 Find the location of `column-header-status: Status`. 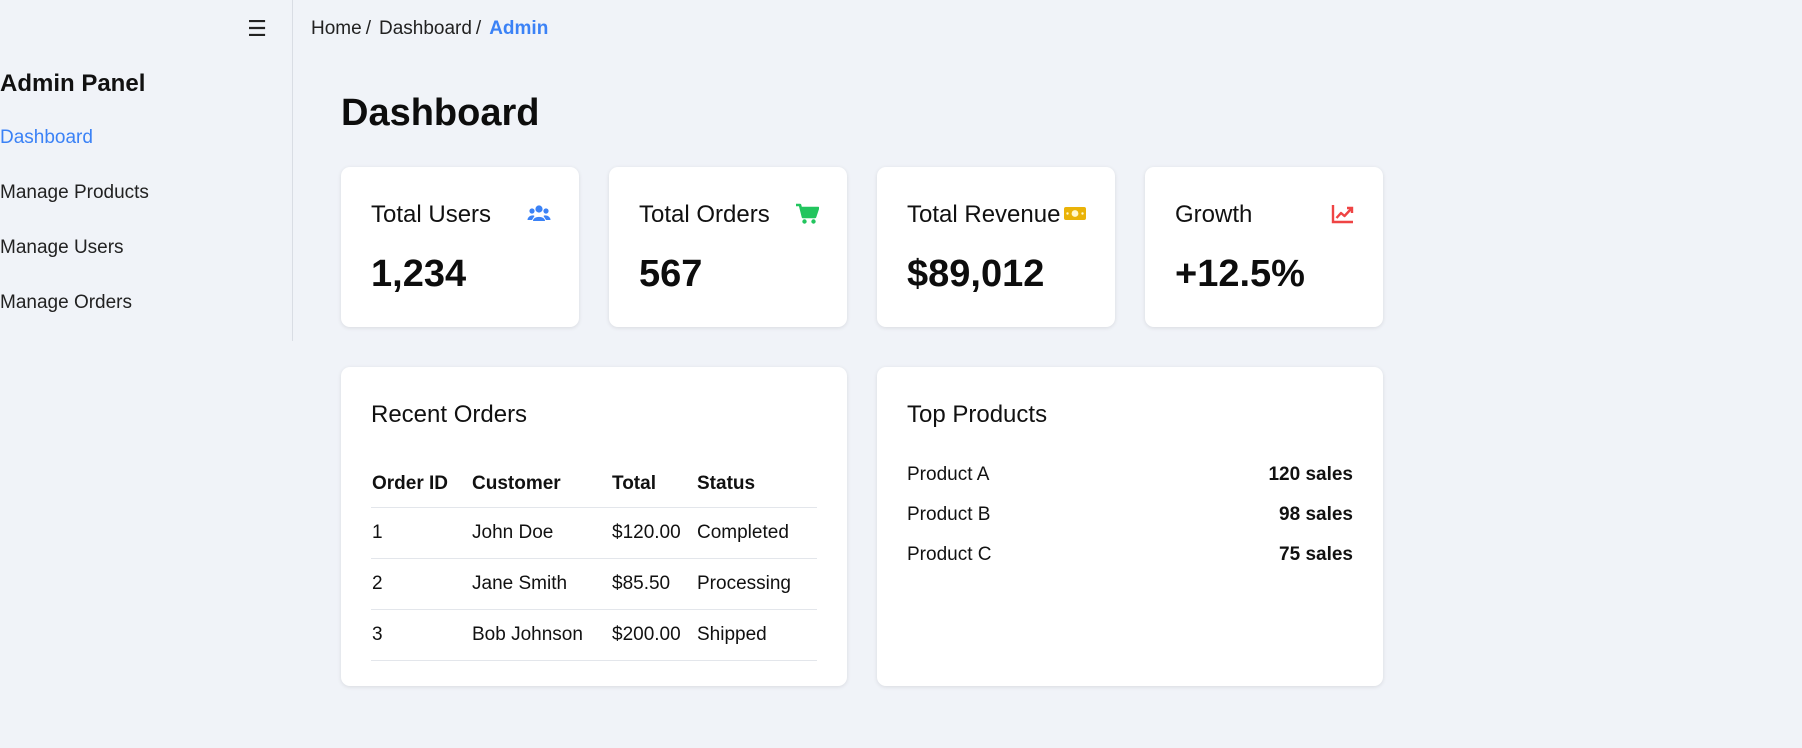

column-header-status: Status is located at coordinates (756, 484).